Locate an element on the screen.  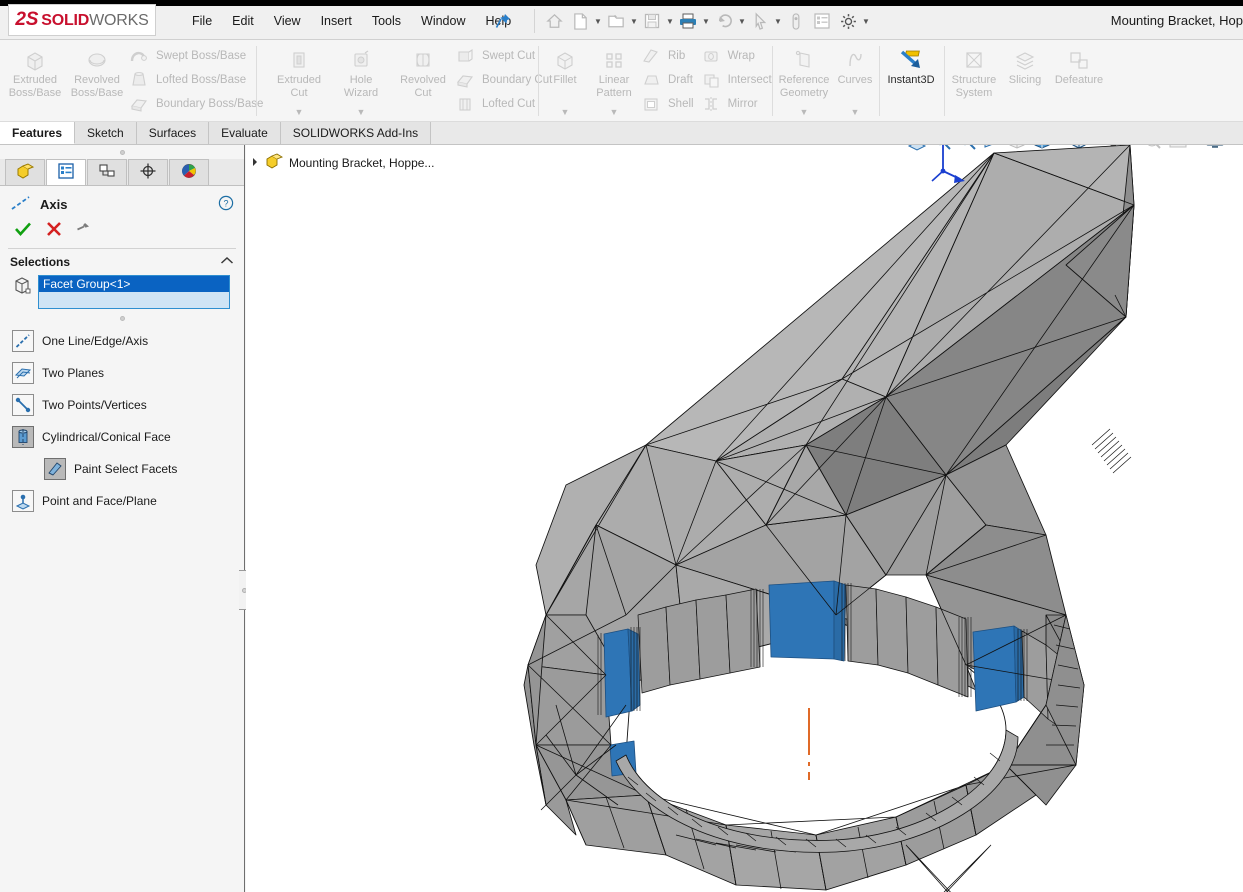
misc-group: Structure System Slicing Defeature is located at coordinates (1028, 81).